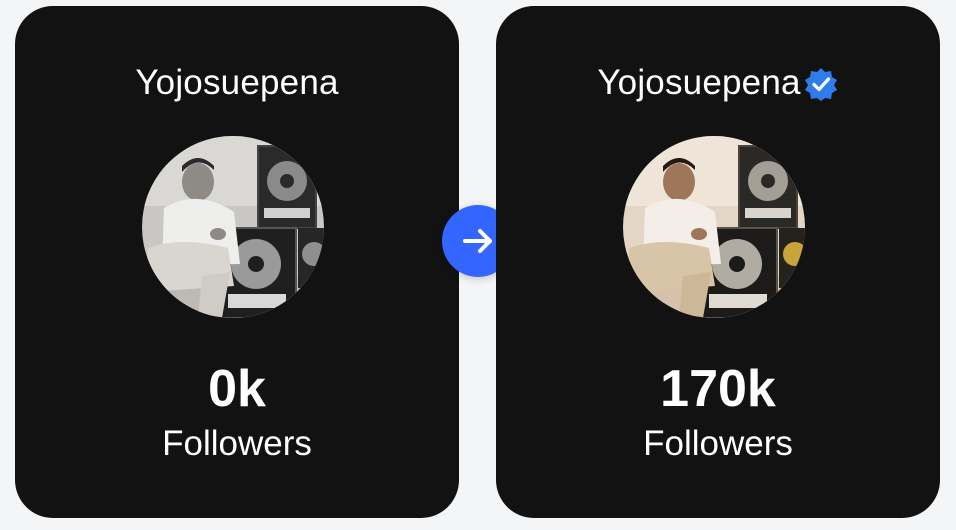 This screenshot has width=956, height=530. I want to click on profile-photo-color, so click(714, 227).